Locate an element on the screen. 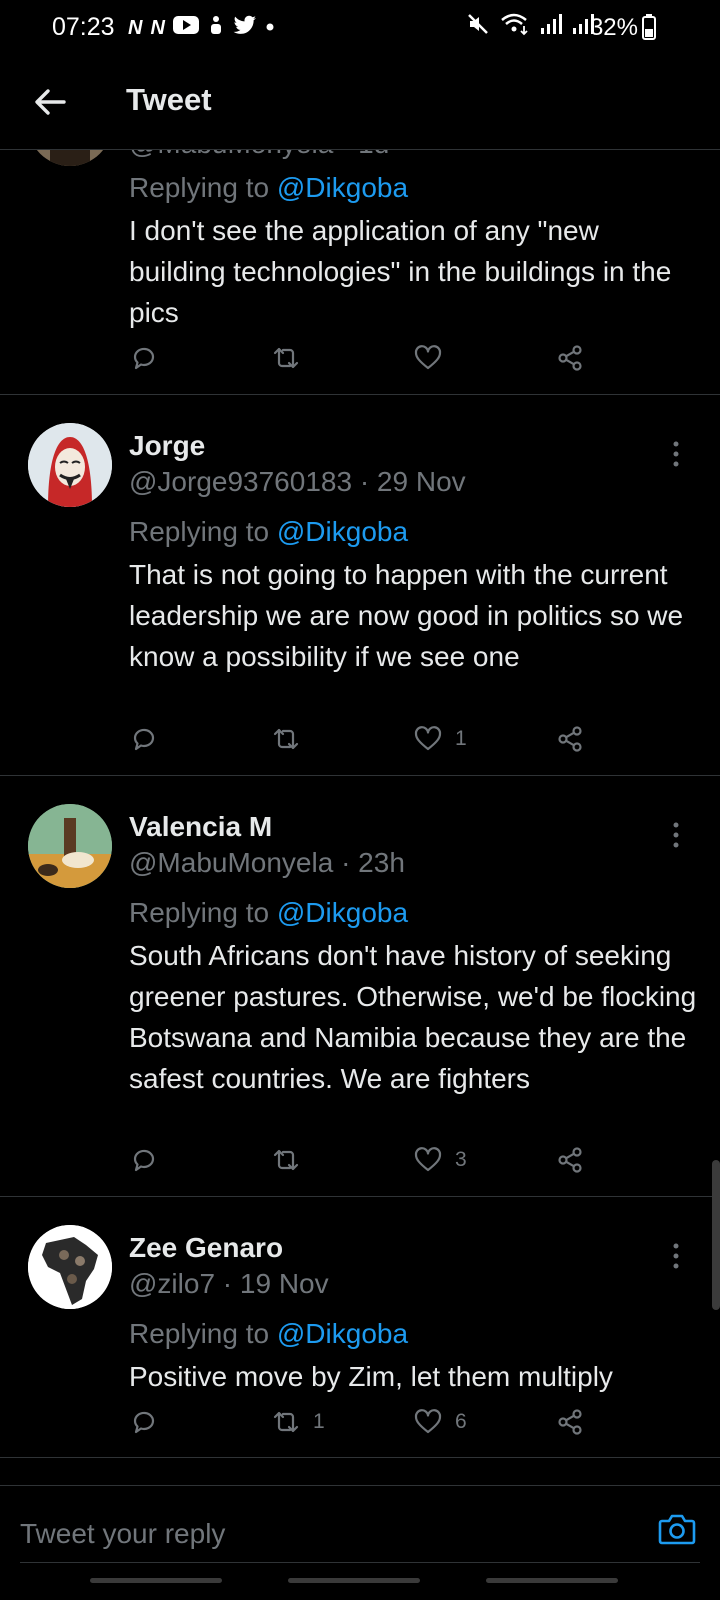  retweet-count: 1 is located at coordinates (319, 1421).